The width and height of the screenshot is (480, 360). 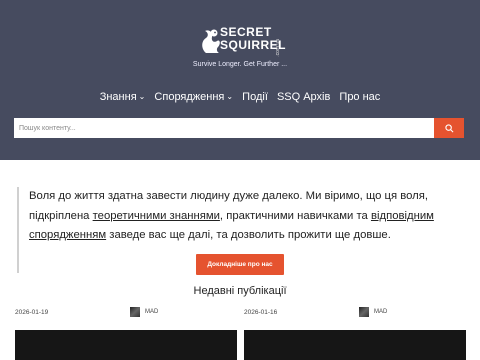 I want to click on search-button, so click(x=449, y=128).